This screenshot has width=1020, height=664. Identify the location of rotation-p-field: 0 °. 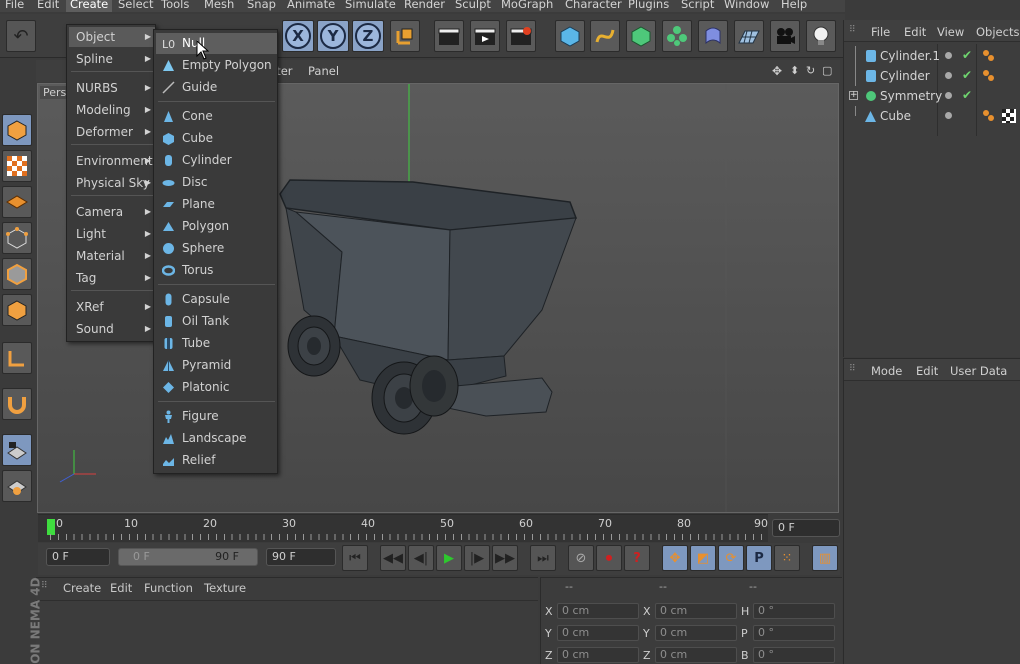
(794, 633).